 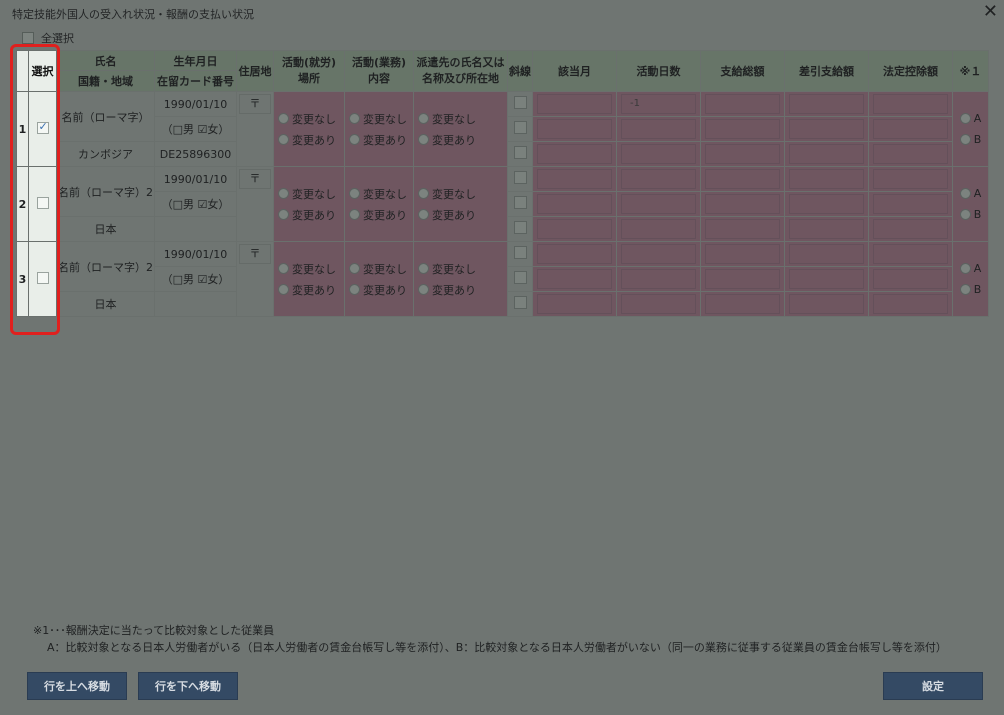 I want to click on name-cell: 名前（ローマ字）2, so click(x=105, y=191).